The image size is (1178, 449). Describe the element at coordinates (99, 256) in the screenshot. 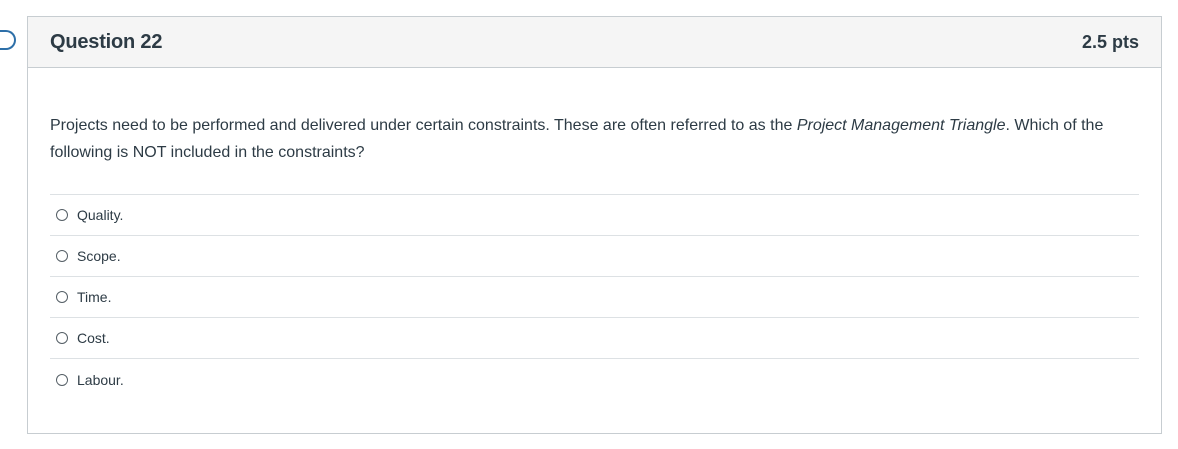

I see `answer-label: Scope.` at that location.